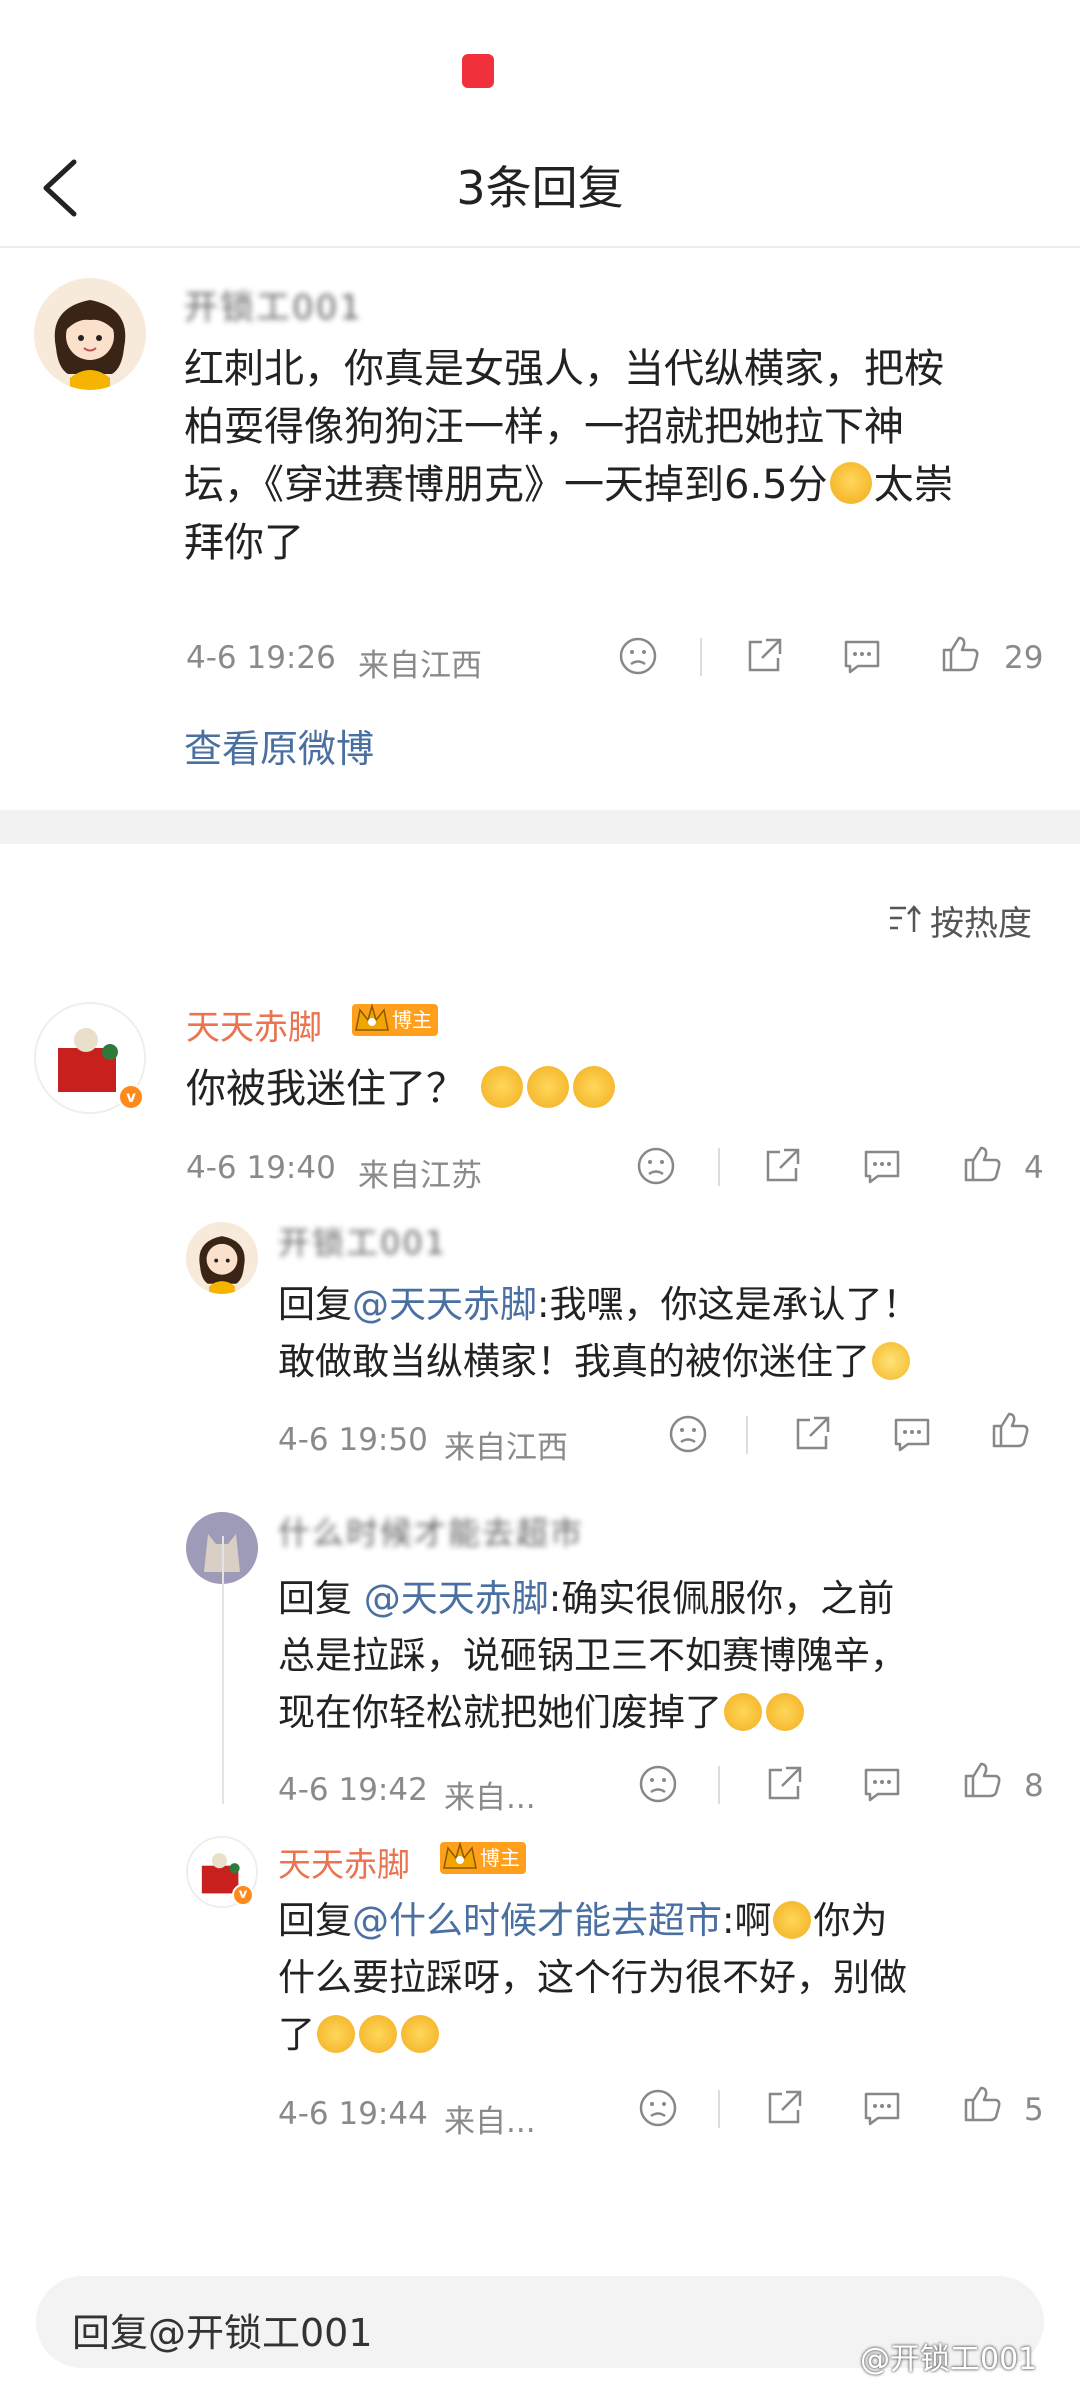 This screenshot has height=2386, width=1080. I want to click on love-eyes-emoji, so click(850, 483).